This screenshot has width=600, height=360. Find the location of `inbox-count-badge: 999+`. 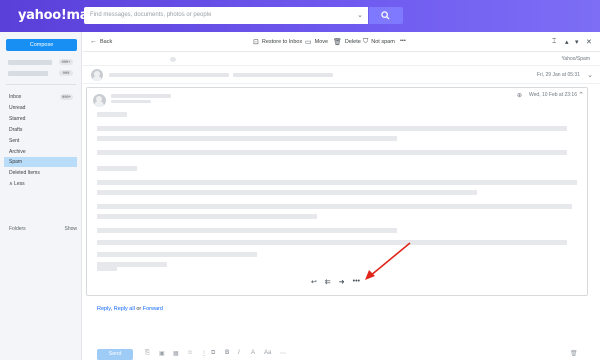

inbox-count-badge: 999+ is located at coordinates (66, 97).